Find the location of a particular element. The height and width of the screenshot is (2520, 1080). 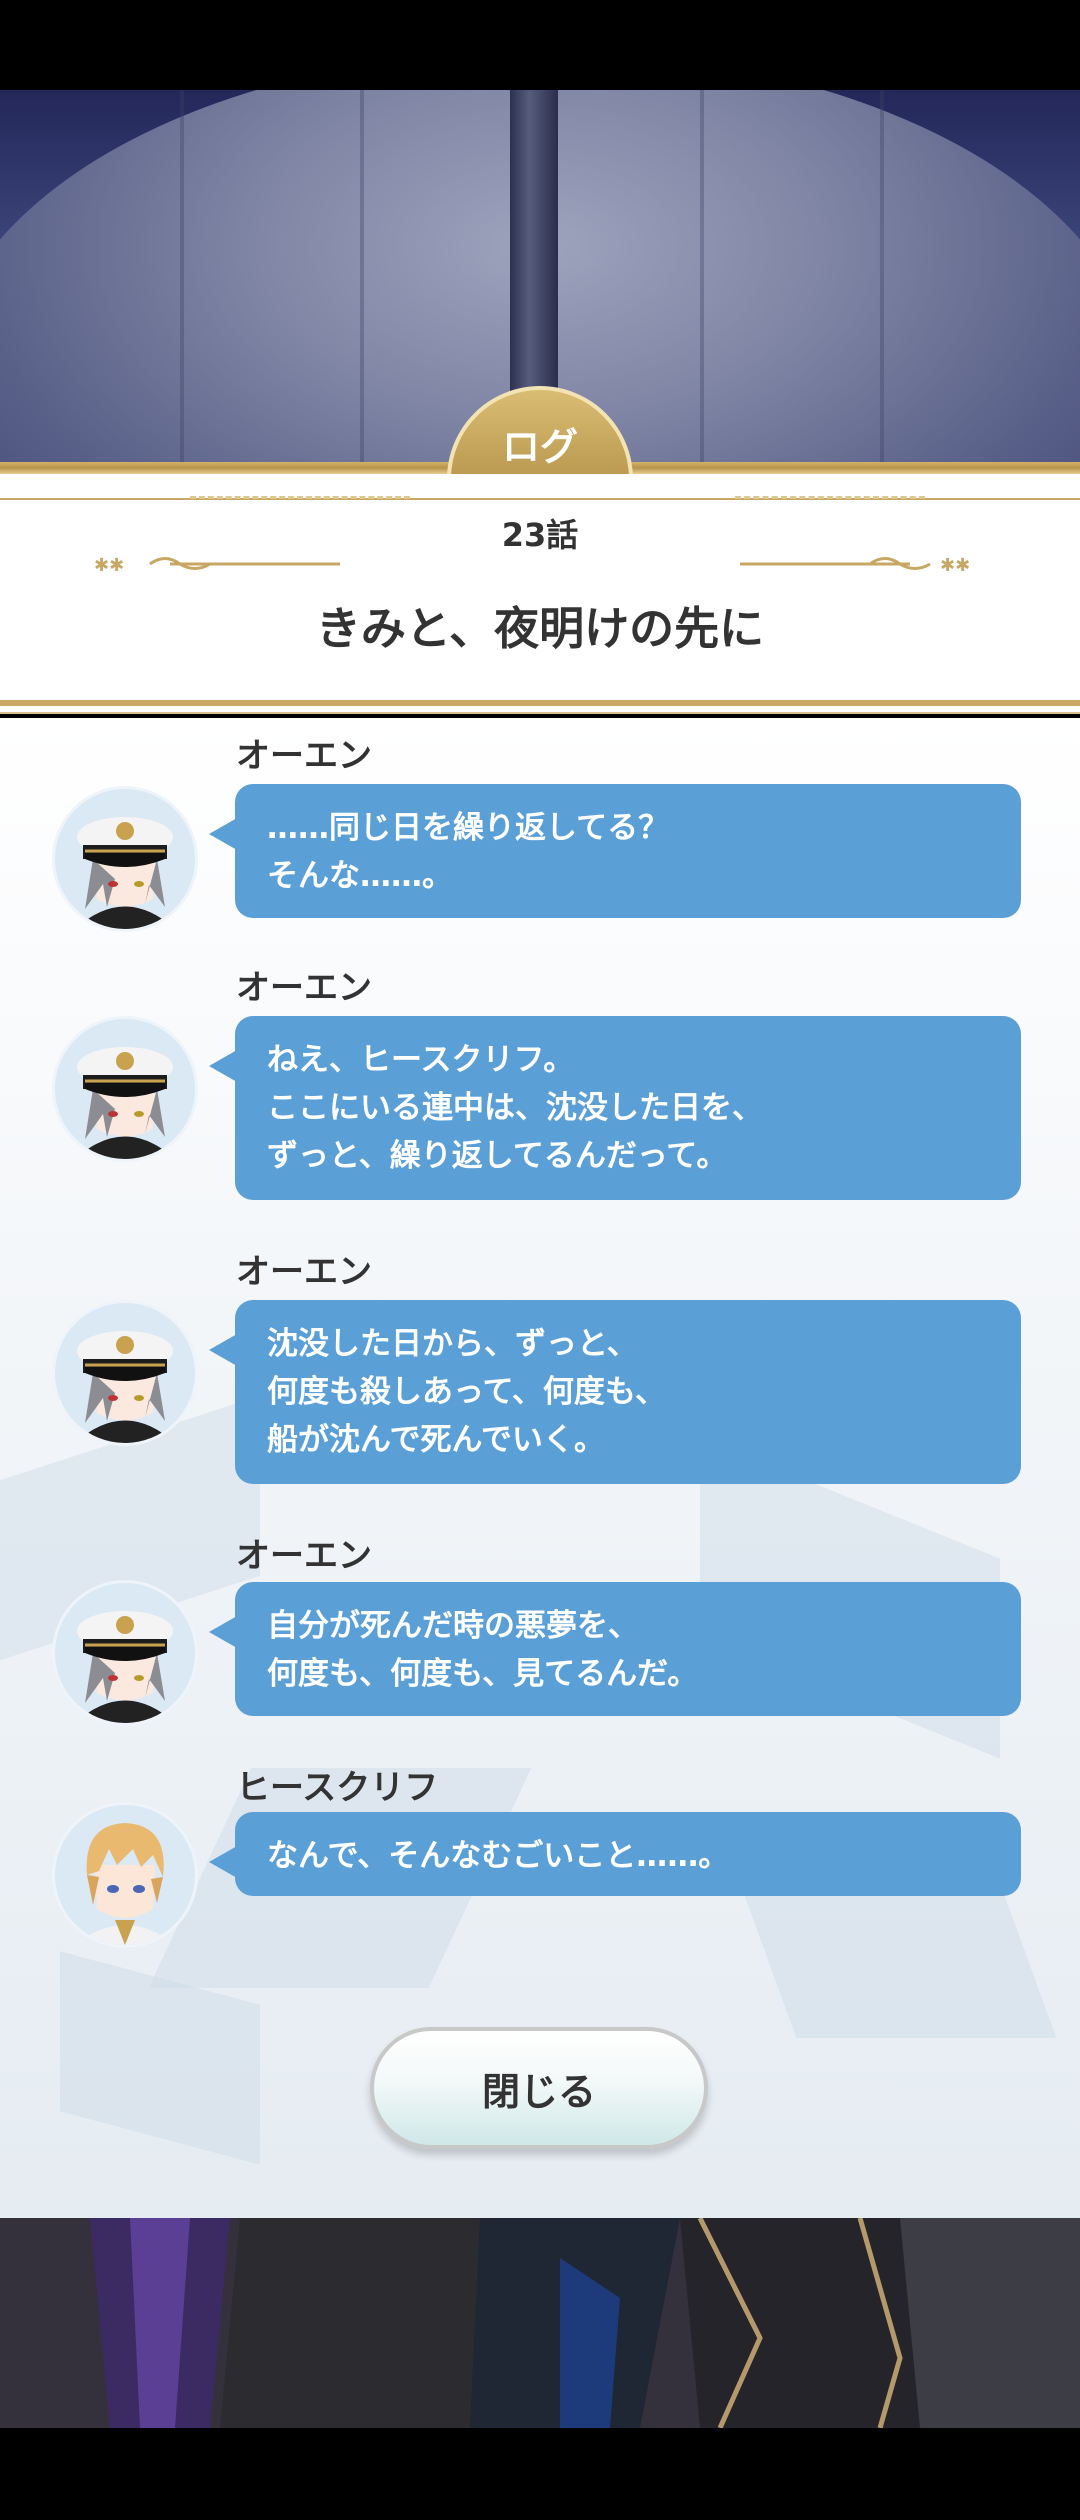

title-bottom-thin-border is located at coordinates (540, 713).